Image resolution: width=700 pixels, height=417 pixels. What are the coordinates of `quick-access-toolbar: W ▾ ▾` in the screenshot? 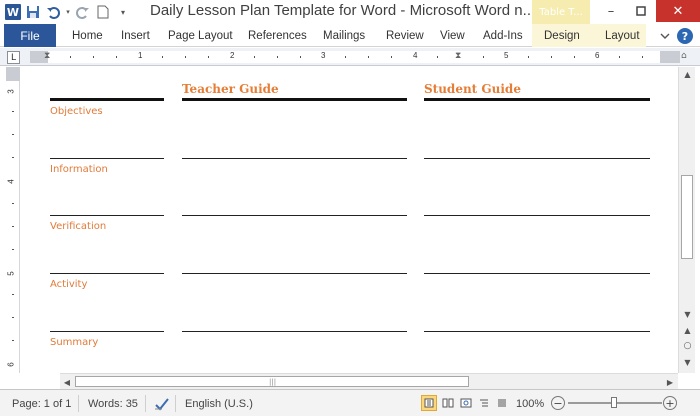 It's located at (69, 12).